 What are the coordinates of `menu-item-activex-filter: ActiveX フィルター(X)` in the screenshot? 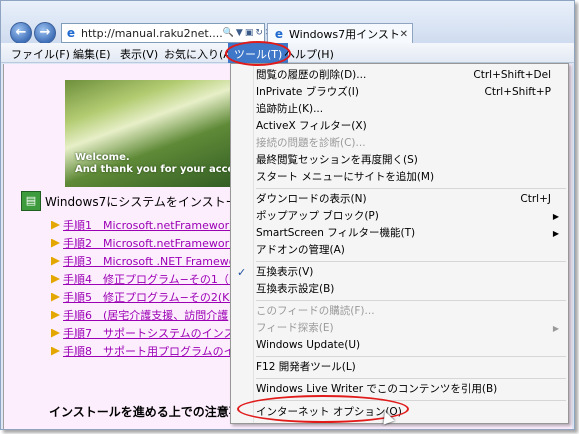 It's located at (399, 126).